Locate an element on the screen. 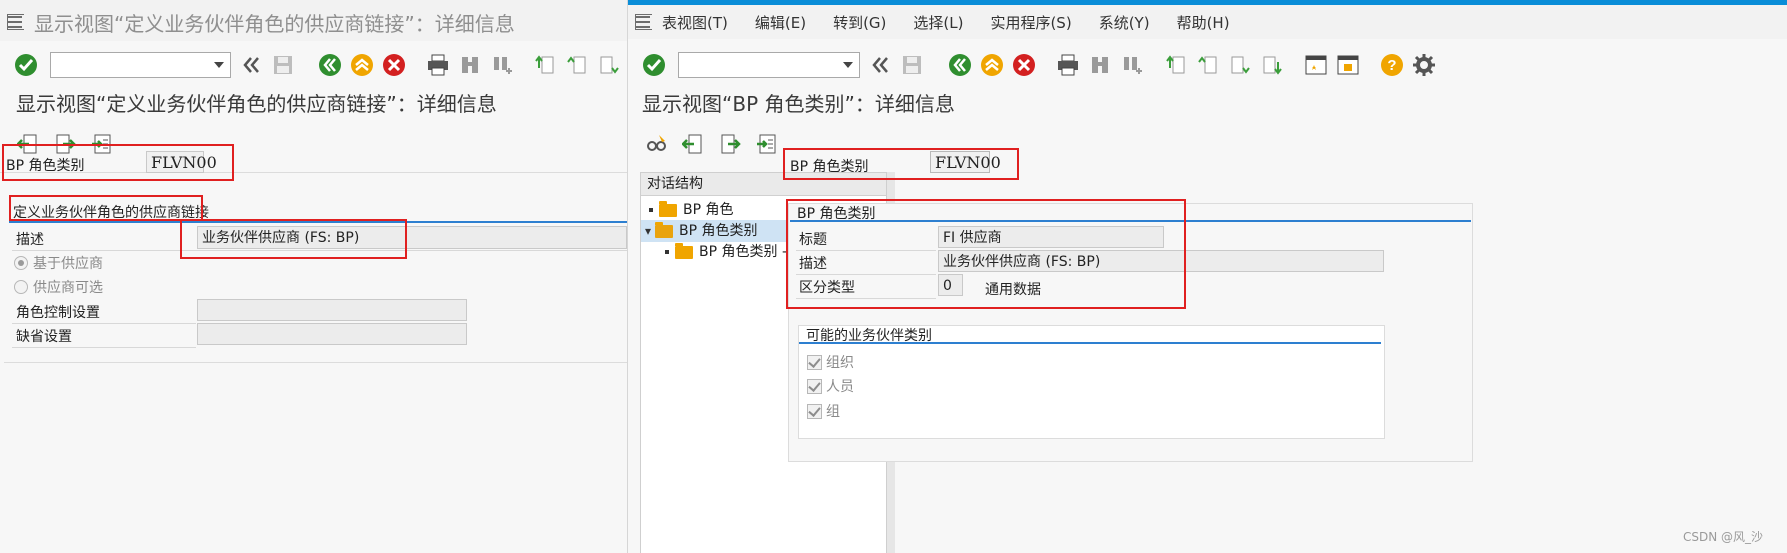 Image resolution: width=1787 pixels, height=553 pixels. right-application-toolbar is located at coordinates (716, 144).